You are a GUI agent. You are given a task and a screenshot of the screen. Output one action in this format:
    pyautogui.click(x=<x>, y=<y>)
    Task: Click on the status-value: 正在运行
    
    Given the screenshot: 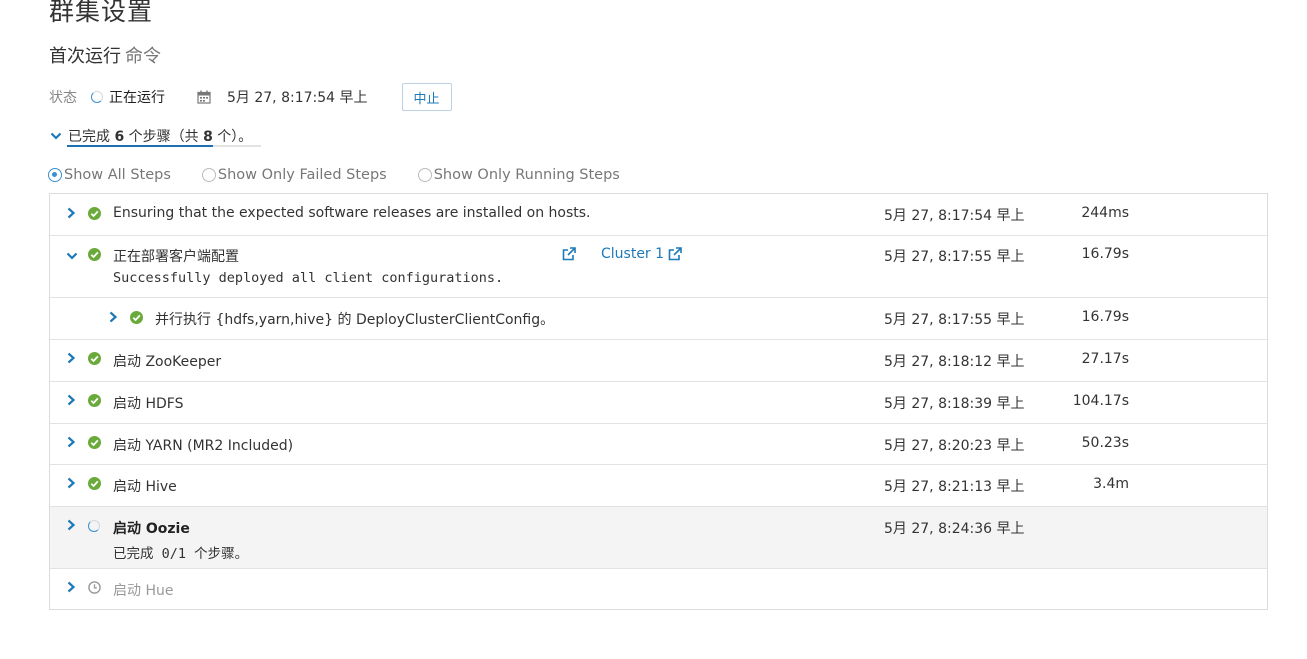 What is the action you would take?
    pyautogui.click(x=137, y=98)
    